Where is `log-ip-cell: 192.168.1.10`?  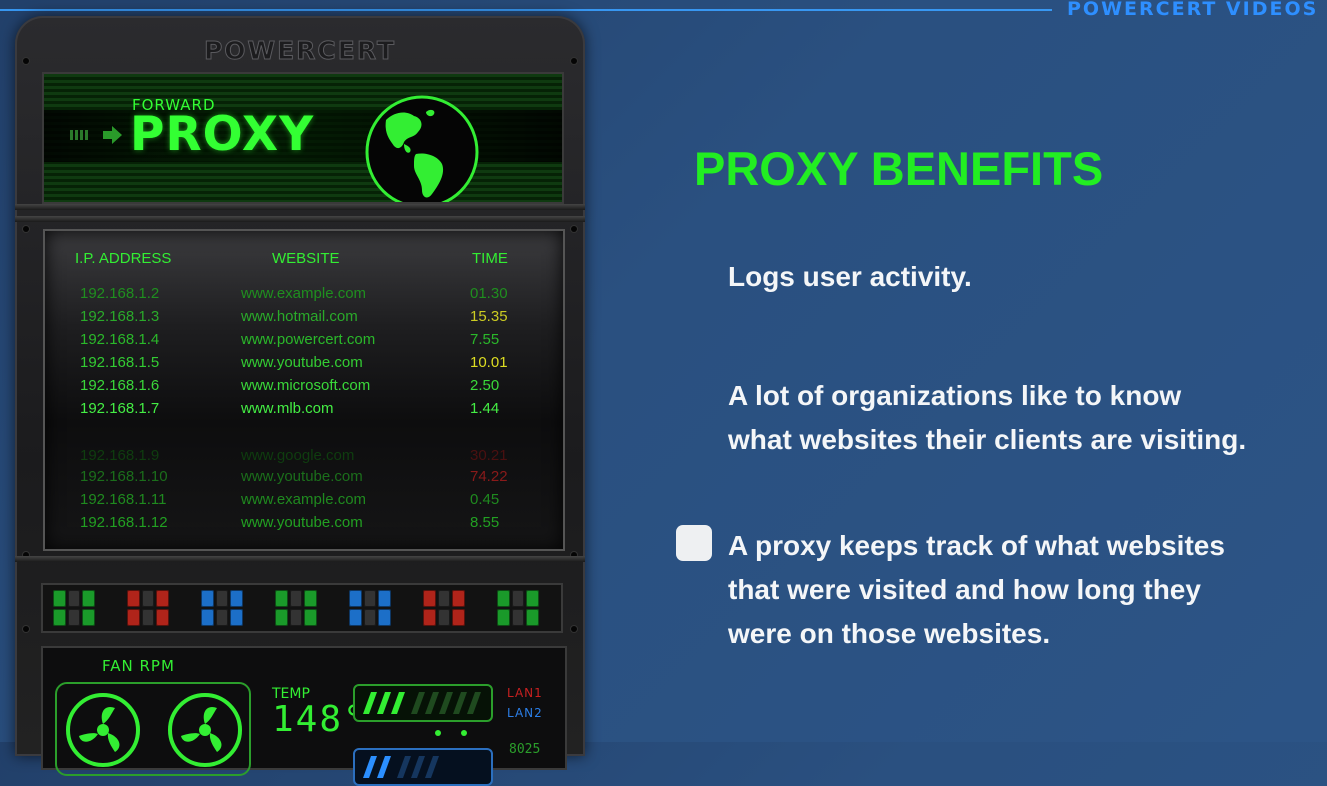
log-ip-cell: 192.168.1.10 is located at coordinates (124, 476).